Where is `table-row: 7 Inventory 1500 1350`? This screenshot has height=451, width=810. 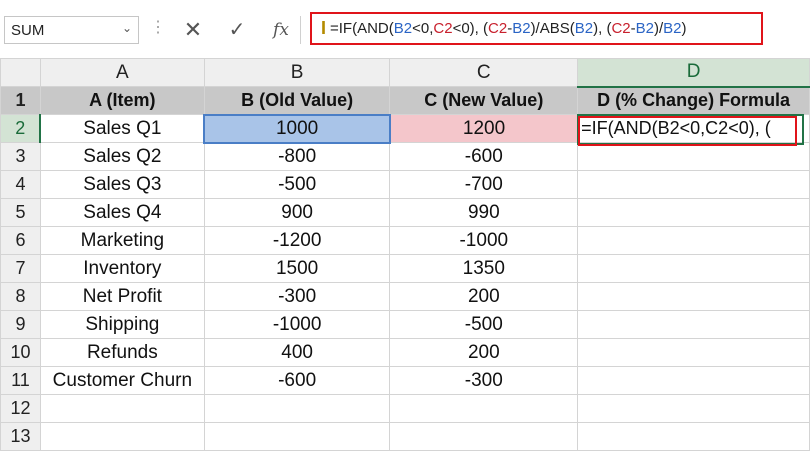 table-row: 7 Inventory 1500 1350 is located at coordinates (405, 268).